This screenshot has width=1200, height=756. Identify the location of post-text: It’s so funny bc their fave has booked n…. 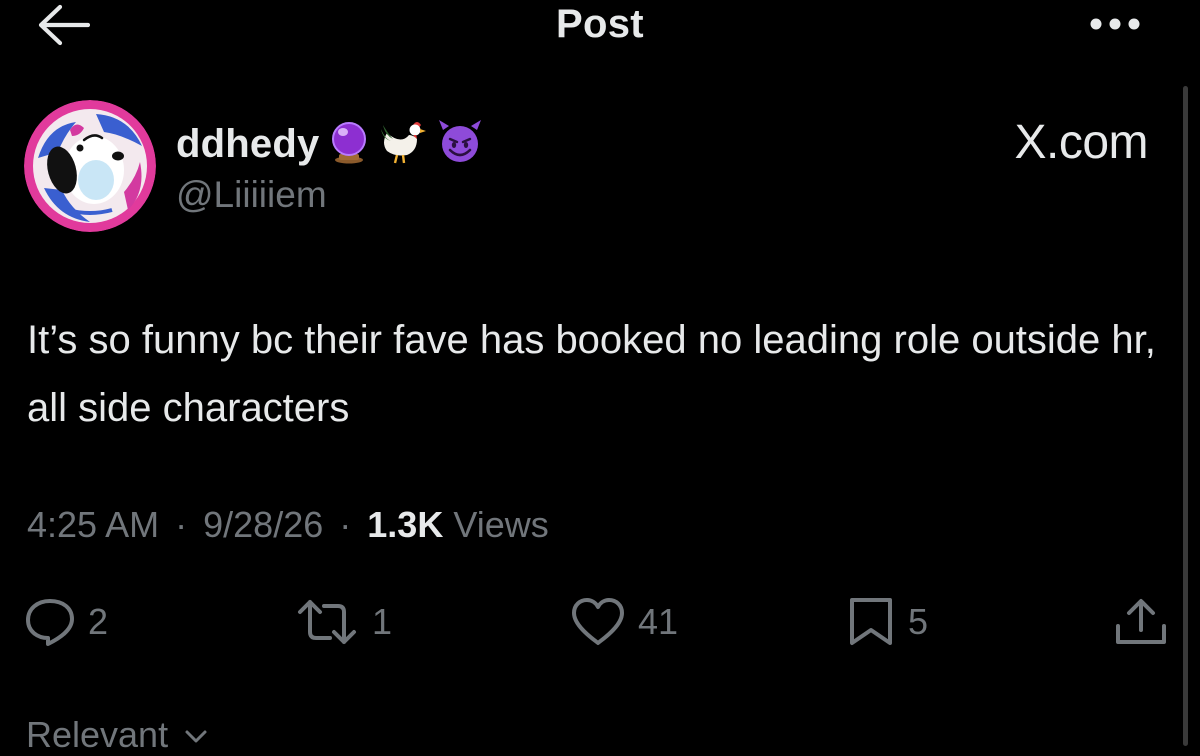
(591, 374).